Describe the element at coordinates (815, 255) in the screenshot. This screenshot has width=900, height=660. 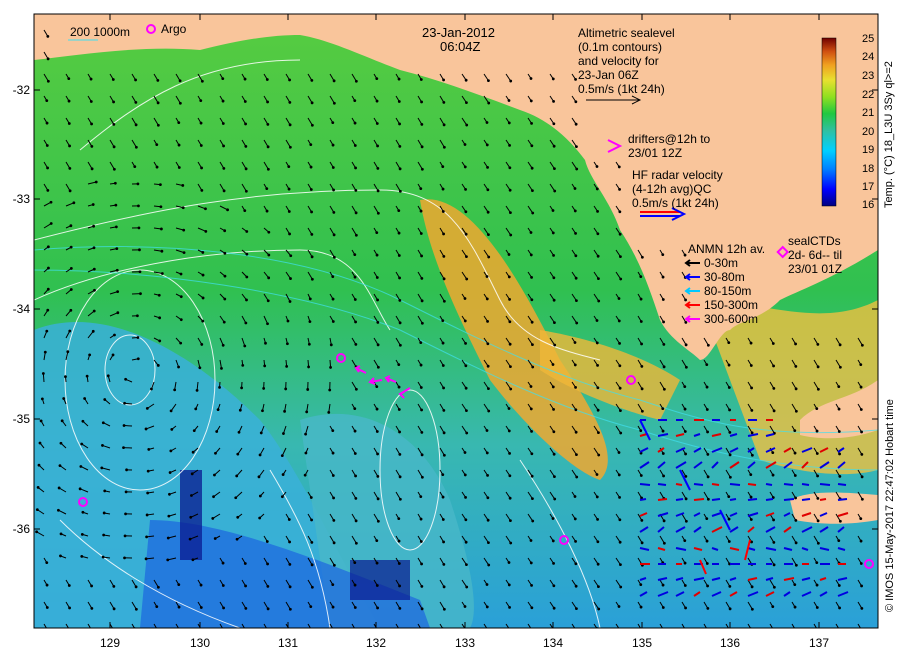
I see `sealctd-legend: sealCTDs 2d- 6d-- til 23/01 01Z` at that location.